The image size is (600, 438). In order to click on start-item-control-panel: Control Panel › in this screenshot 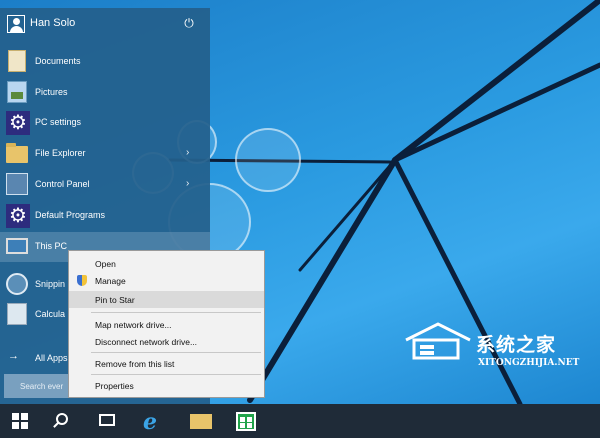, I will do `click(105, 185)`.